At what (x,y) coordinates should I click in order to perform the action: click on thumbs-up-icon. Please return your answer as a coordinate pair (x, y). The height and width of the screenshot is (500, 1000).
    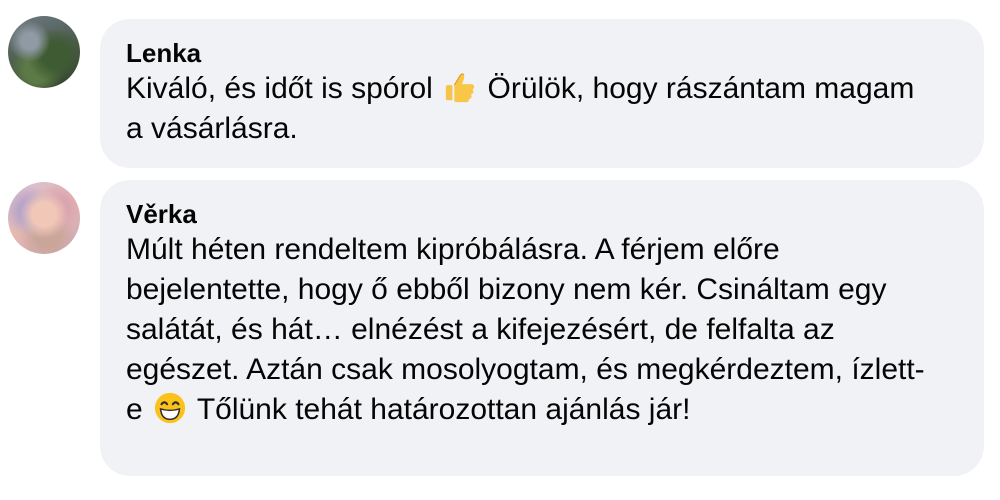
    Looking at the image, I should click on (460, 88).